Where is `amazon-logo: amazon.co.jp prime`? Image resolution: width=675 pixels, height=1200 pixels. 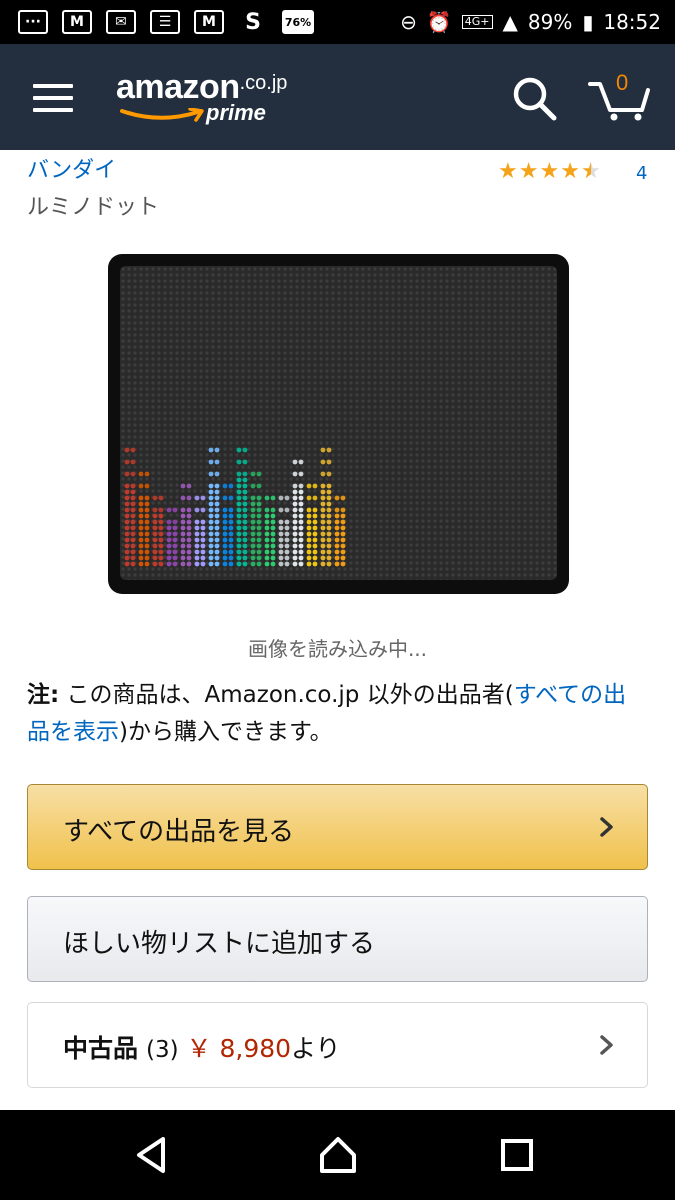 amazon-logo: amazon.co.jp prime is located at coordinates (202, 96).